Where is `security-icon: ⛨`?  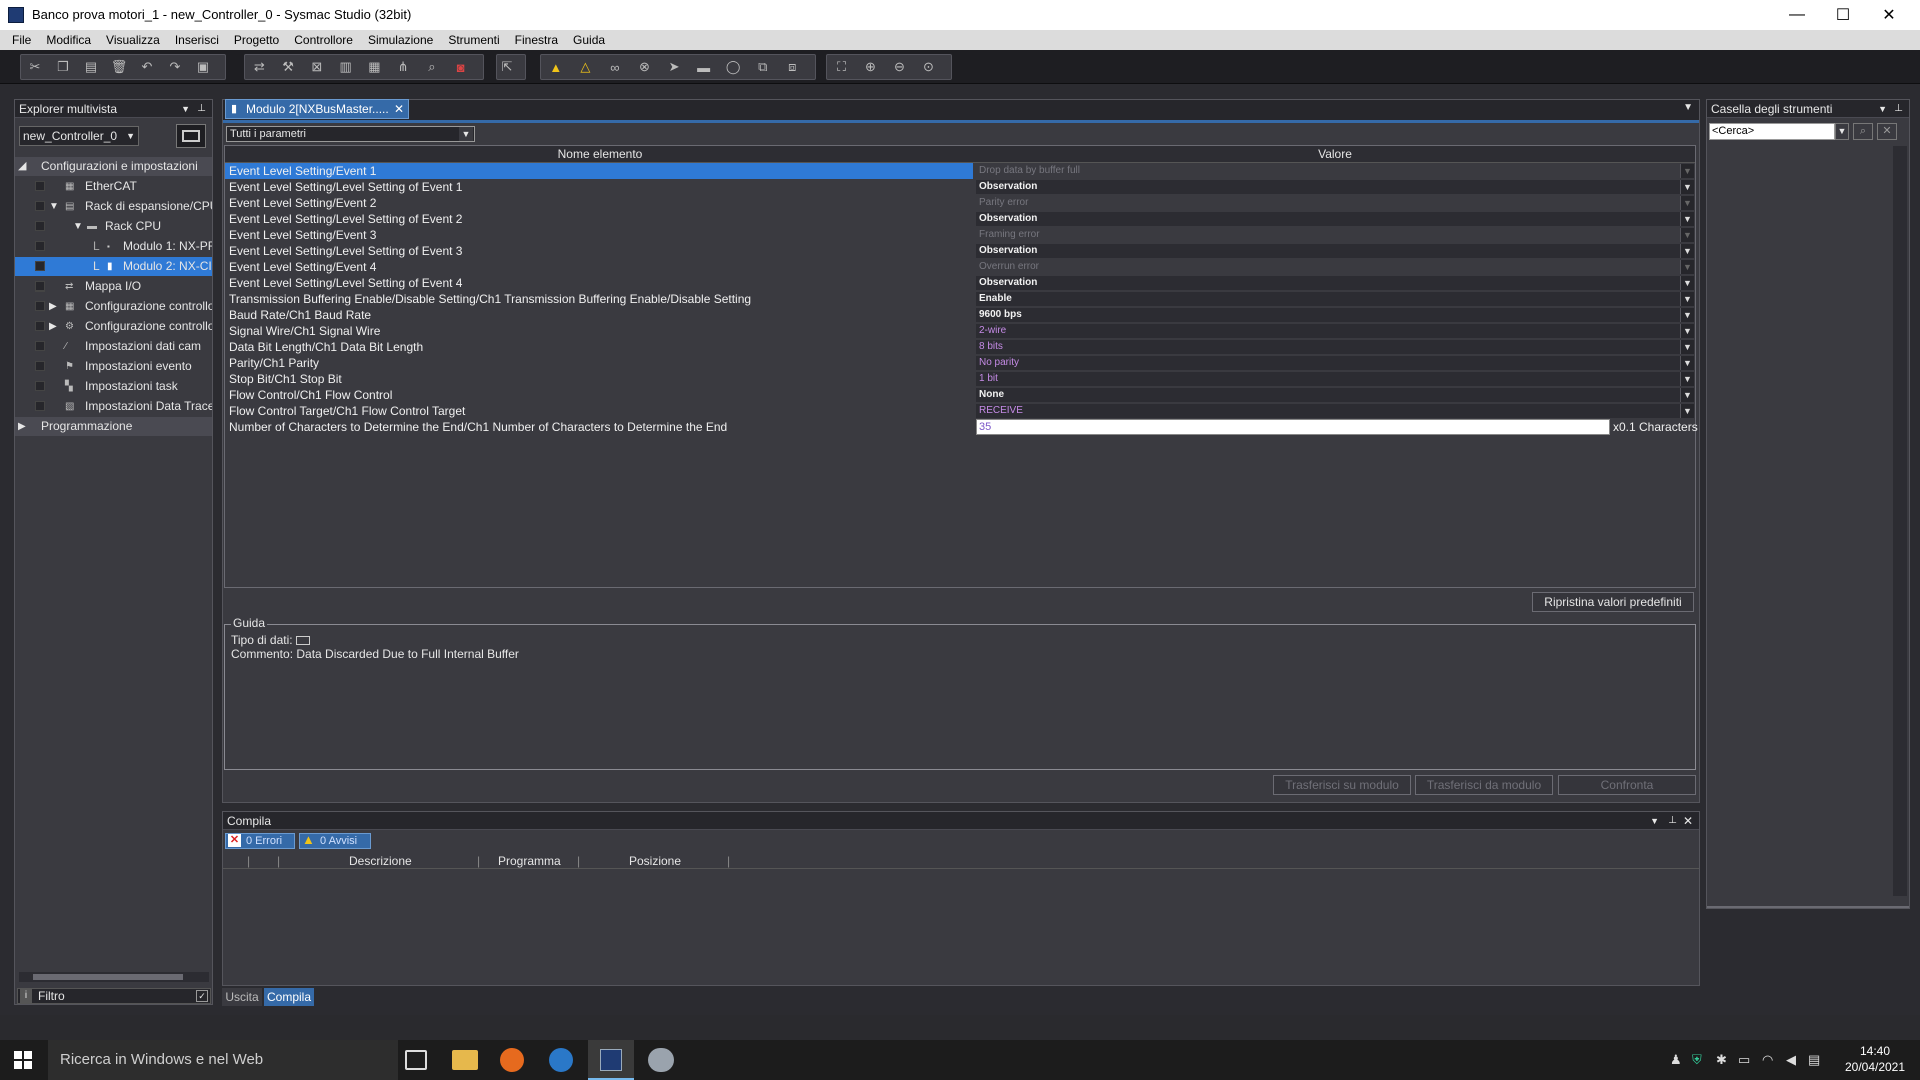
security-icon: ⛨ is located at coordinates (1697, 1060).